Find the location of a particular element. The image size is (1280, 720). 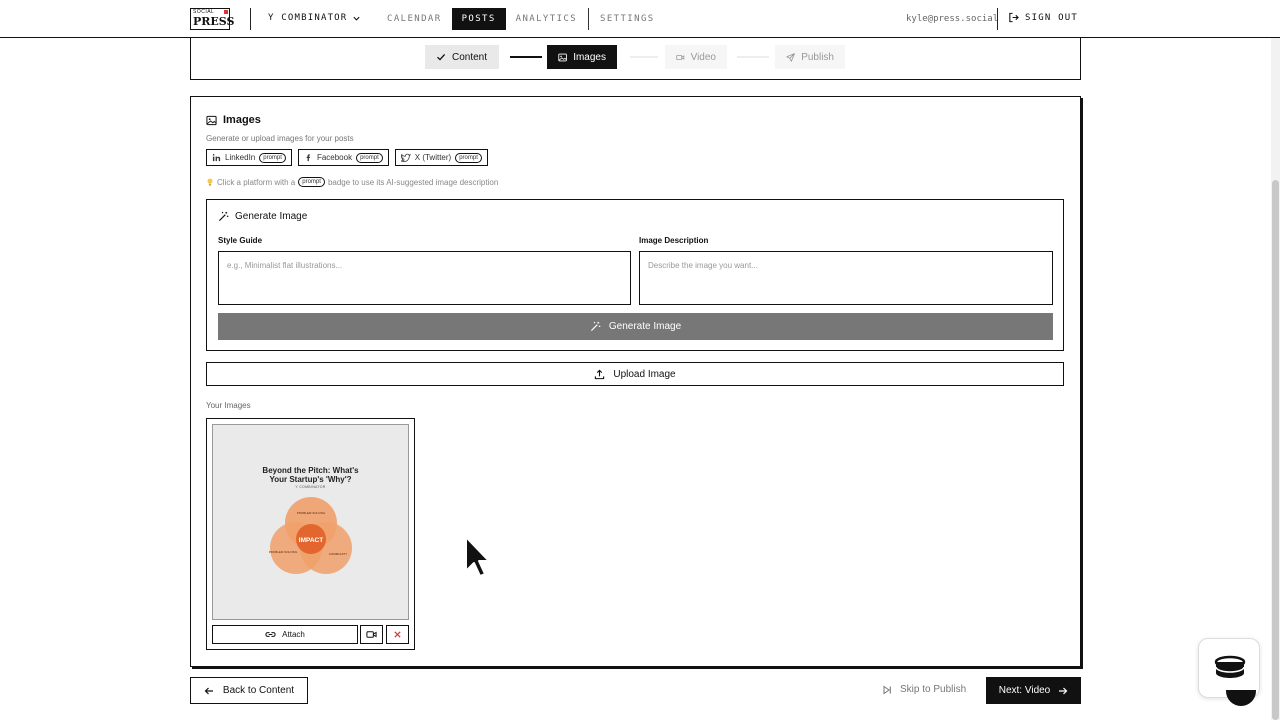

platform-chip-facebook: Facebook prompt is located at coordinates (343, 157).